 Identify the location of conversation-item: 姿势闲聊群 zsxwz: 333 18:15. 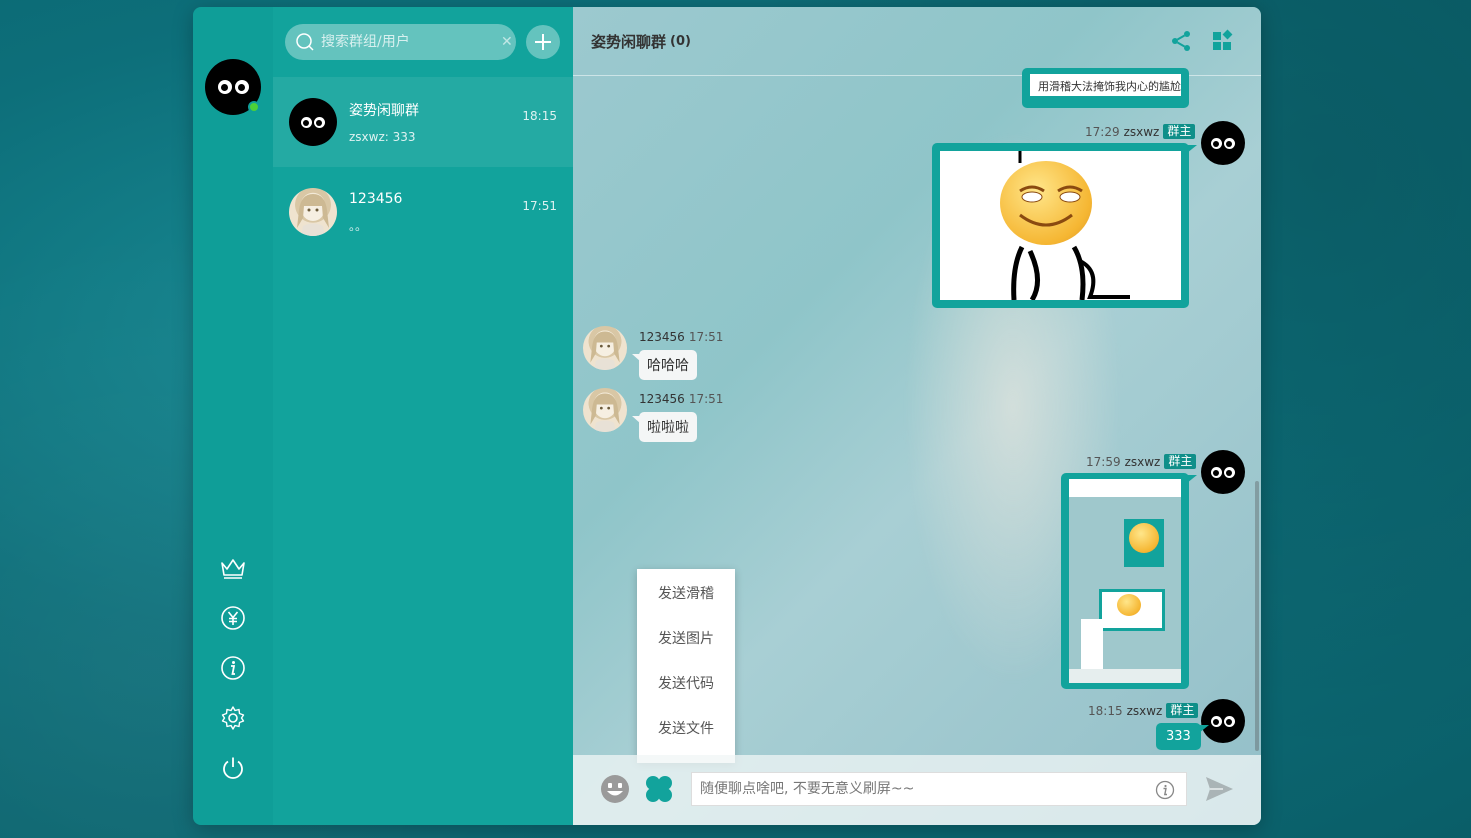
(423, 122).